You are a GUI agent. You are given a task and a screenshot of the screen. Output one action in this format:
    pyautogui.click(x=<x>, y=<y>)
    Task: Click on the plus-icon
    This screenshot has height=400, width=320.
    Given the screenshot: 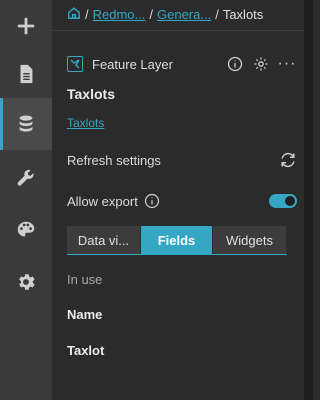 What is the action you would take?
    pyautogui.click(x=26, y=26)
    